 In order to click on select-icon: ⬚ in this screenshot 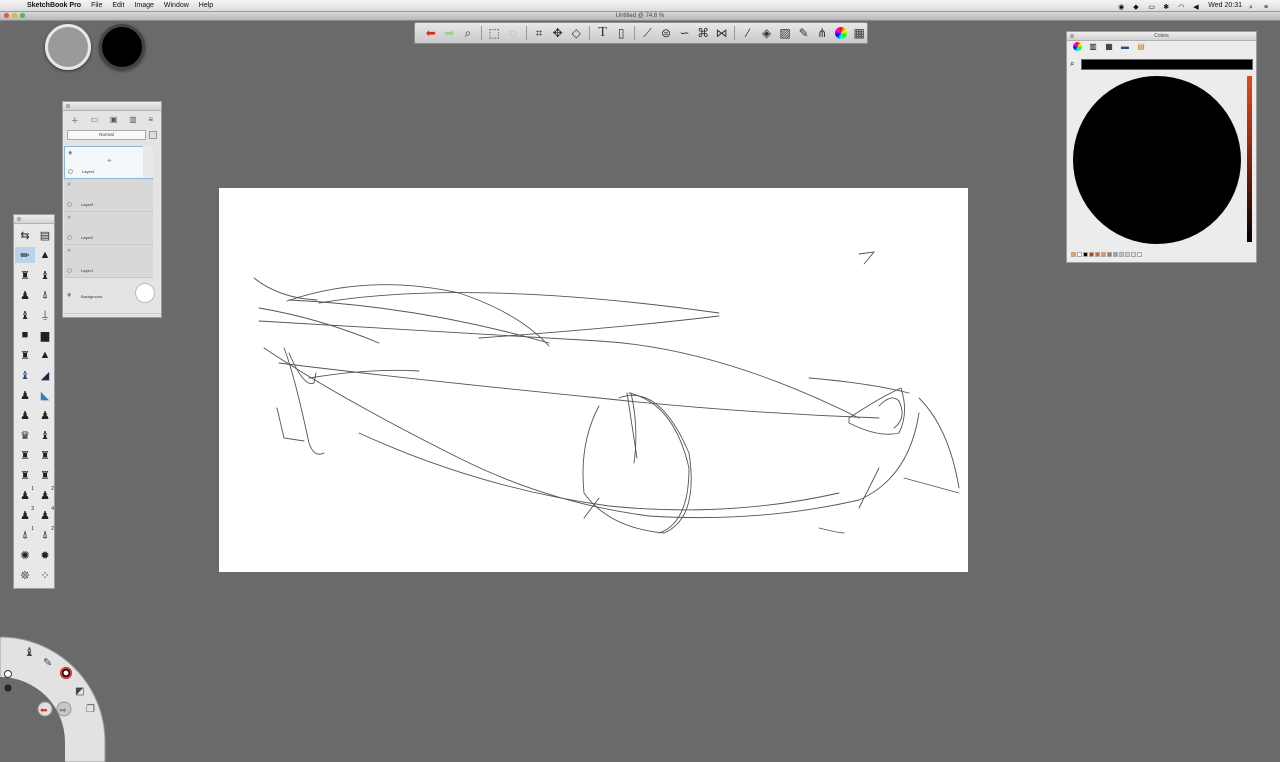, I will do `click(494, 33)`.